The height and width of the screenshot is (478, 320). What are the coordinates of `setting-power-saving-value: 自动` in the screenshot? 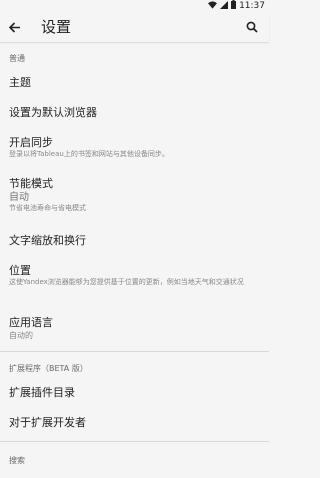 It's located at (19, 197).